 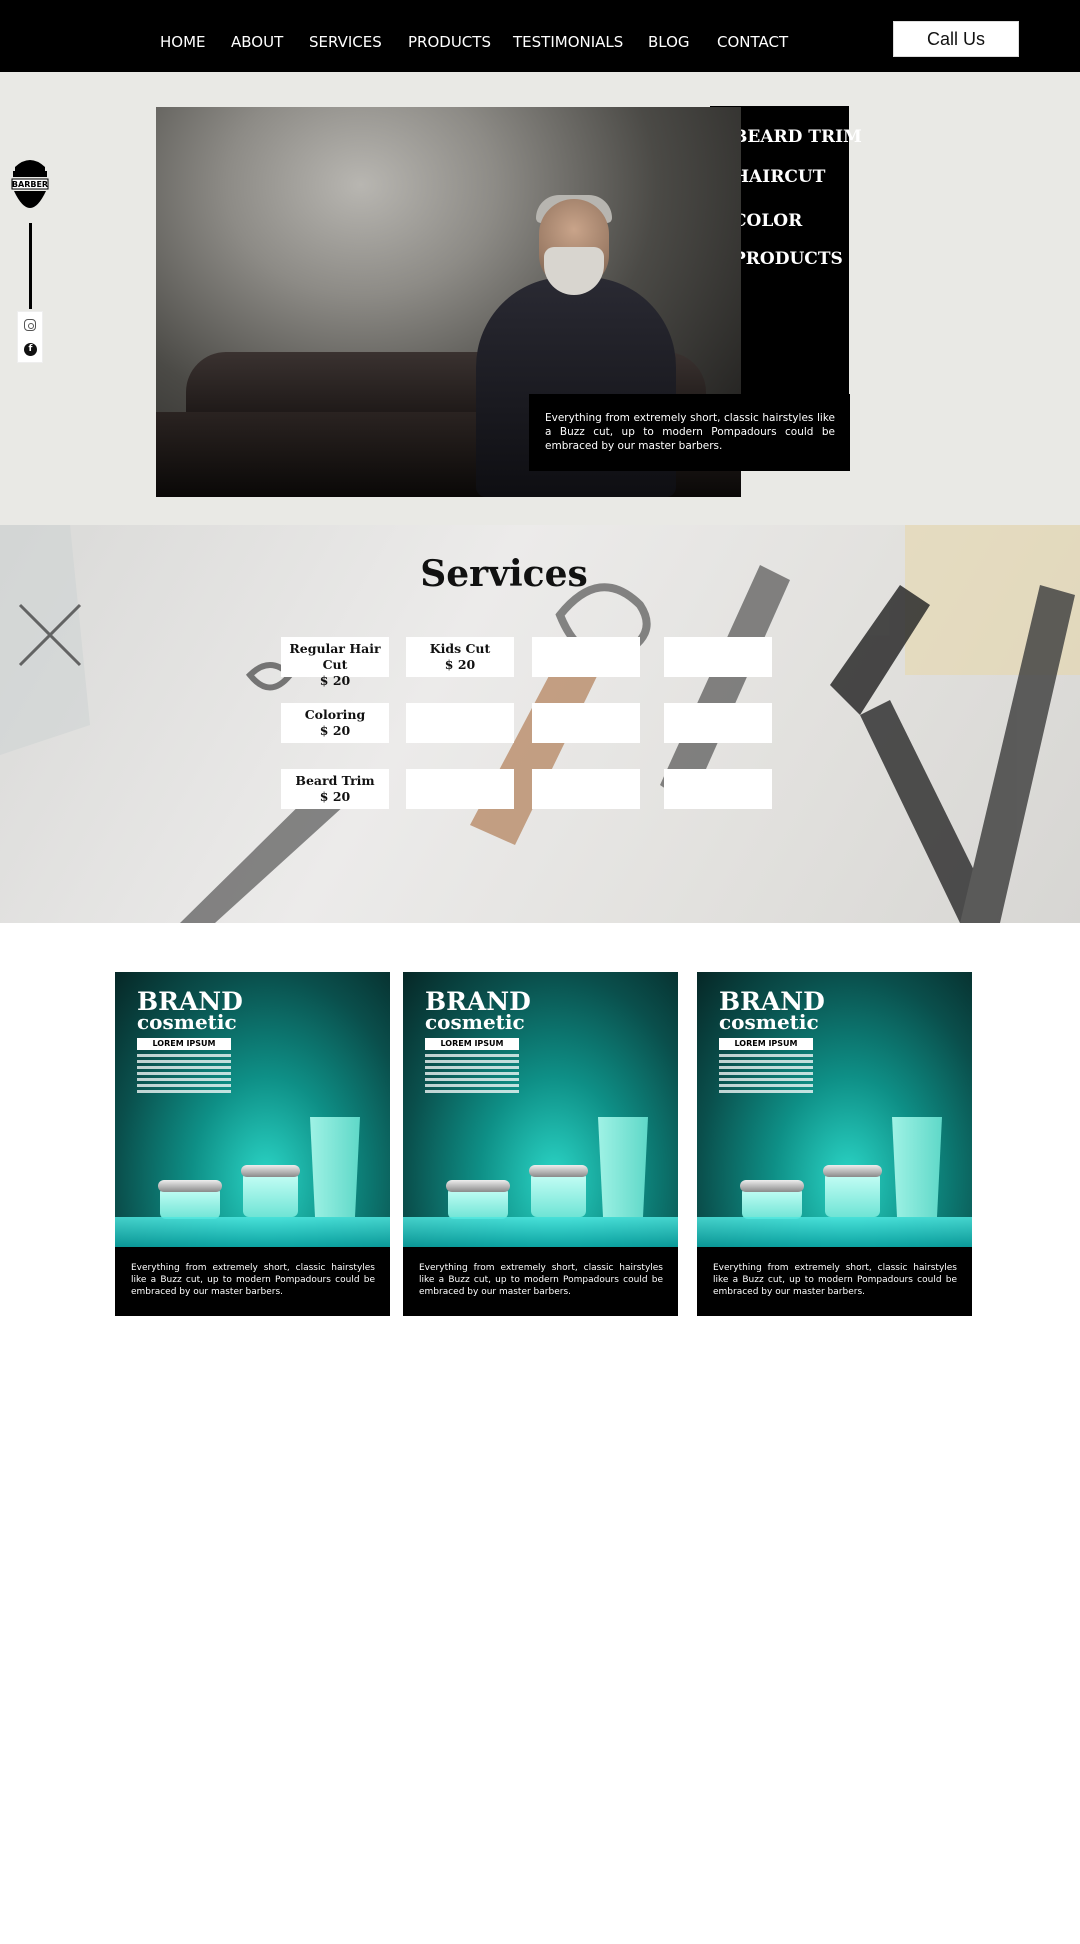 I want to click on service-name: Kids Cut, so click(x=460, y=648).